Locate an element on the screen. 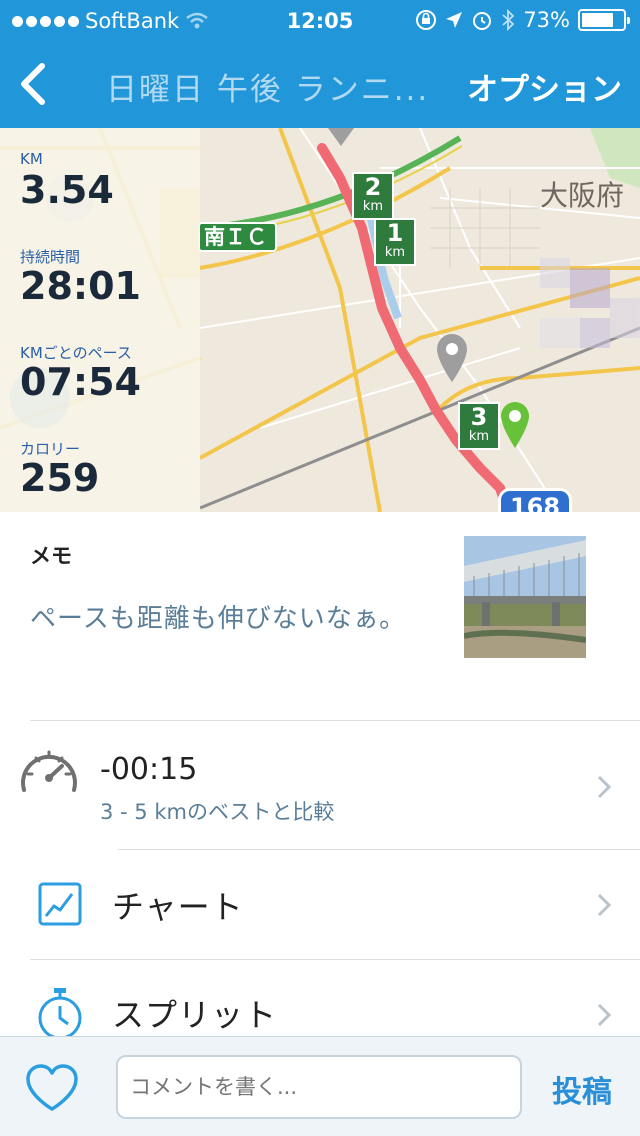  divider is located at coordinates (335, 720).